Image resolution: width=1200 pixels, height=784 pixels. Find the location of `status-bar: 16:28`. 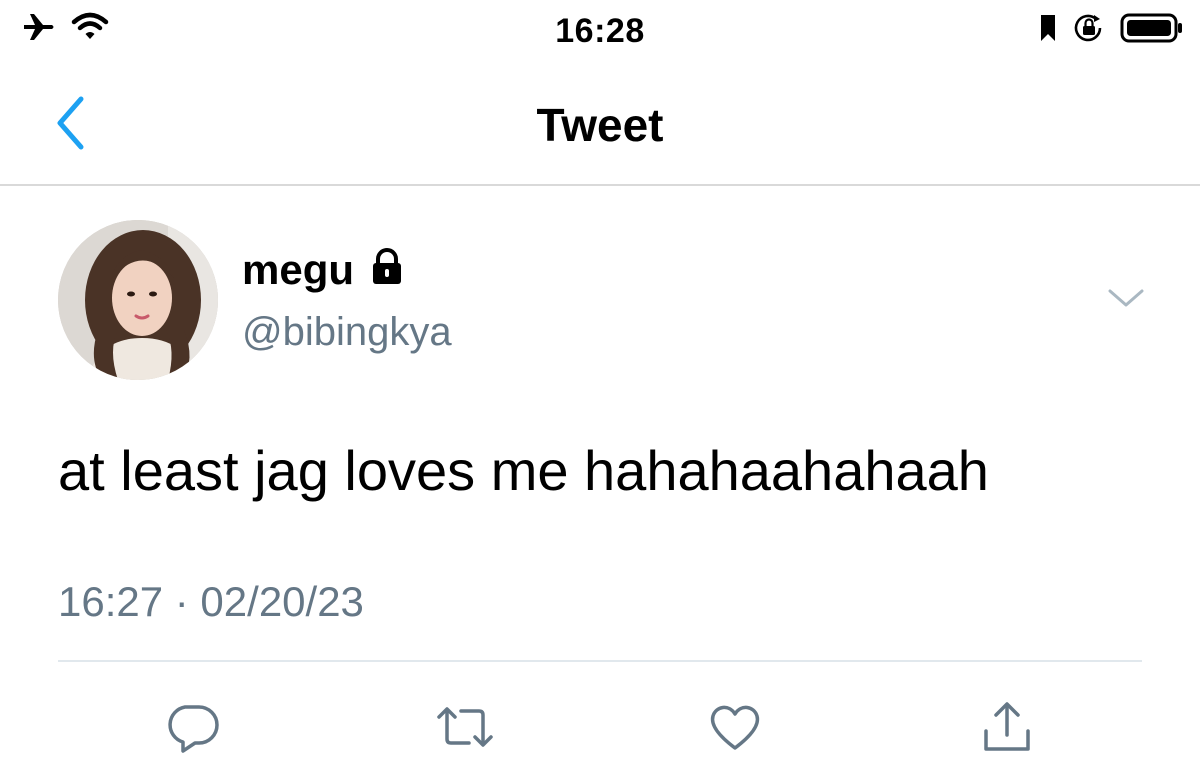

status-bar: 16:28 is located at coordinates (600, 31).